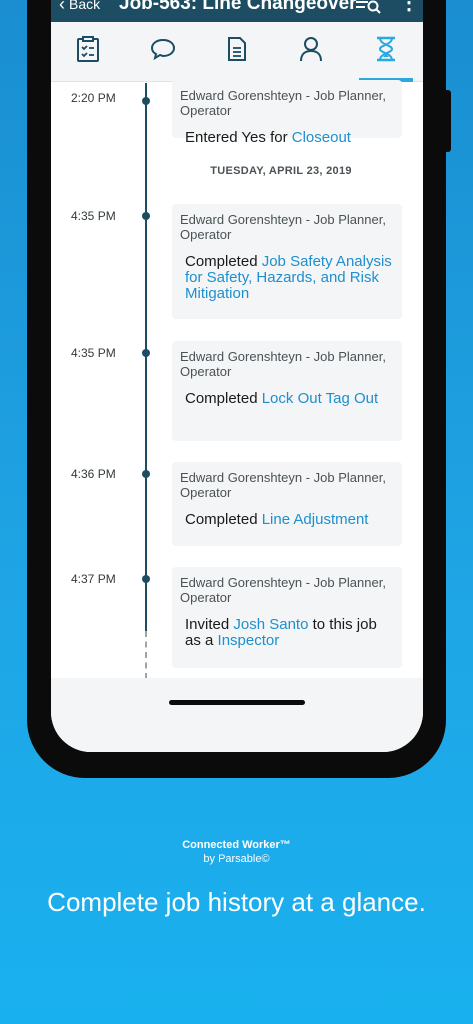 This screenshot has width=473, height=1024. I want to click on tab-history, so click(386, 52).